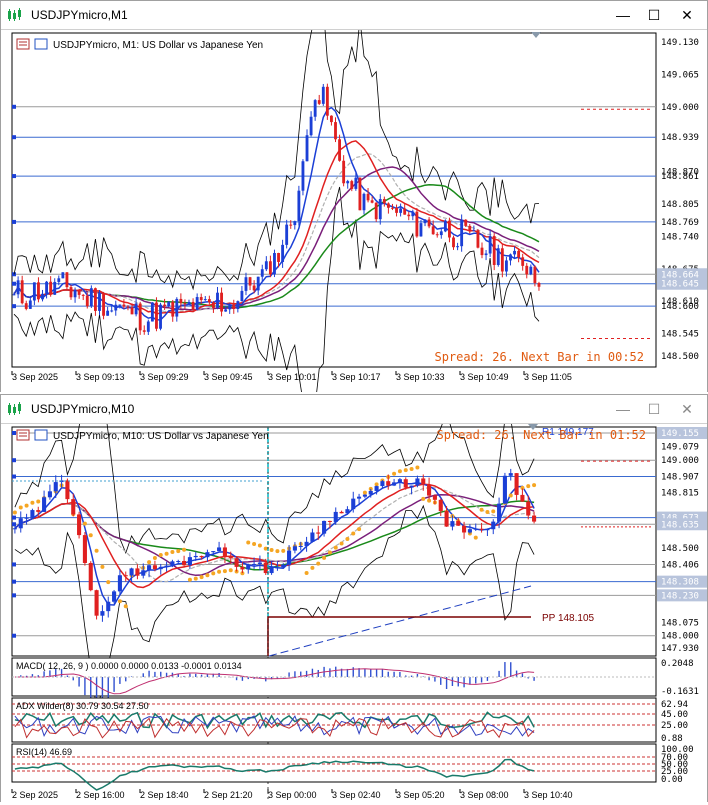  Describe the element at coordinates (228, 795) in the screenshot. I see `time-label: 2 Sep 21:20` at that location.